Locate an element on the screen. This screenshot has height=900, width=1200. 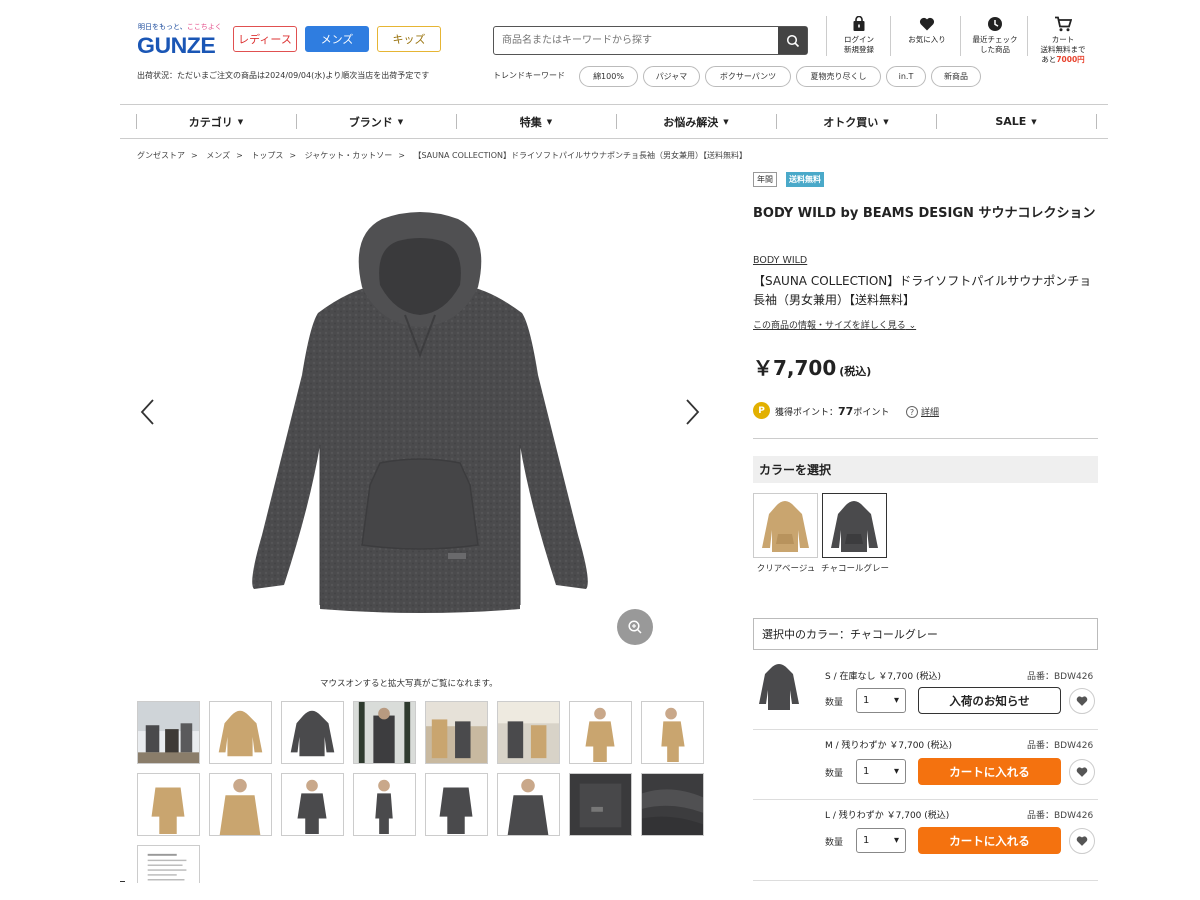
product-detail-link: この商品の情報・サイズを詳しく見る ⌄ is located at coordinates (834, 324).